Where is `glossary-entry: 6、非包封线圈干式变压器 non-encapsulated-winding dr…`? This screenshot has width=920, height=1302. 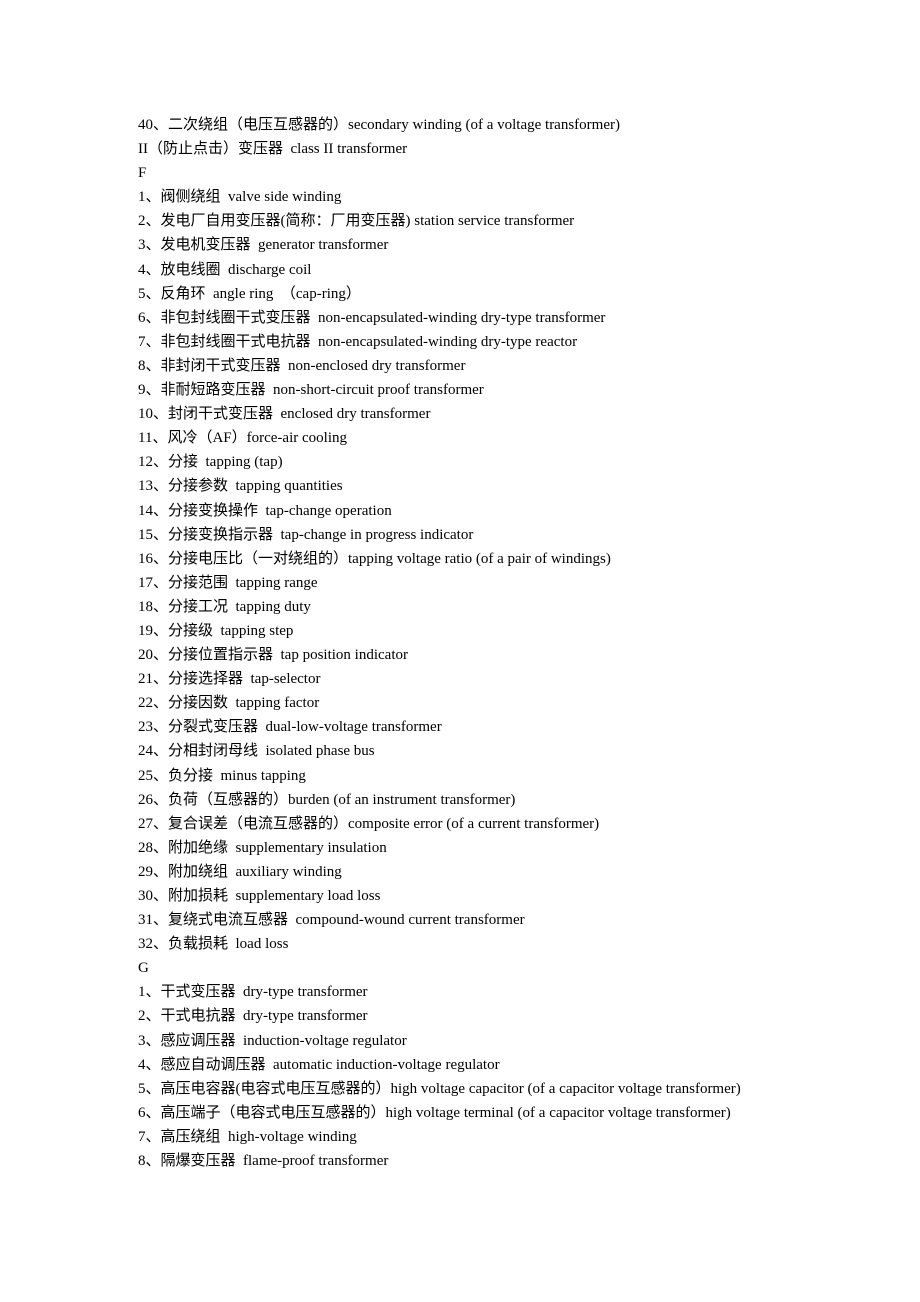
glossary-entry: 6、非包封线圈干式变压器 non-encapsulated-winding dr… is located at coordinates (372, 317).